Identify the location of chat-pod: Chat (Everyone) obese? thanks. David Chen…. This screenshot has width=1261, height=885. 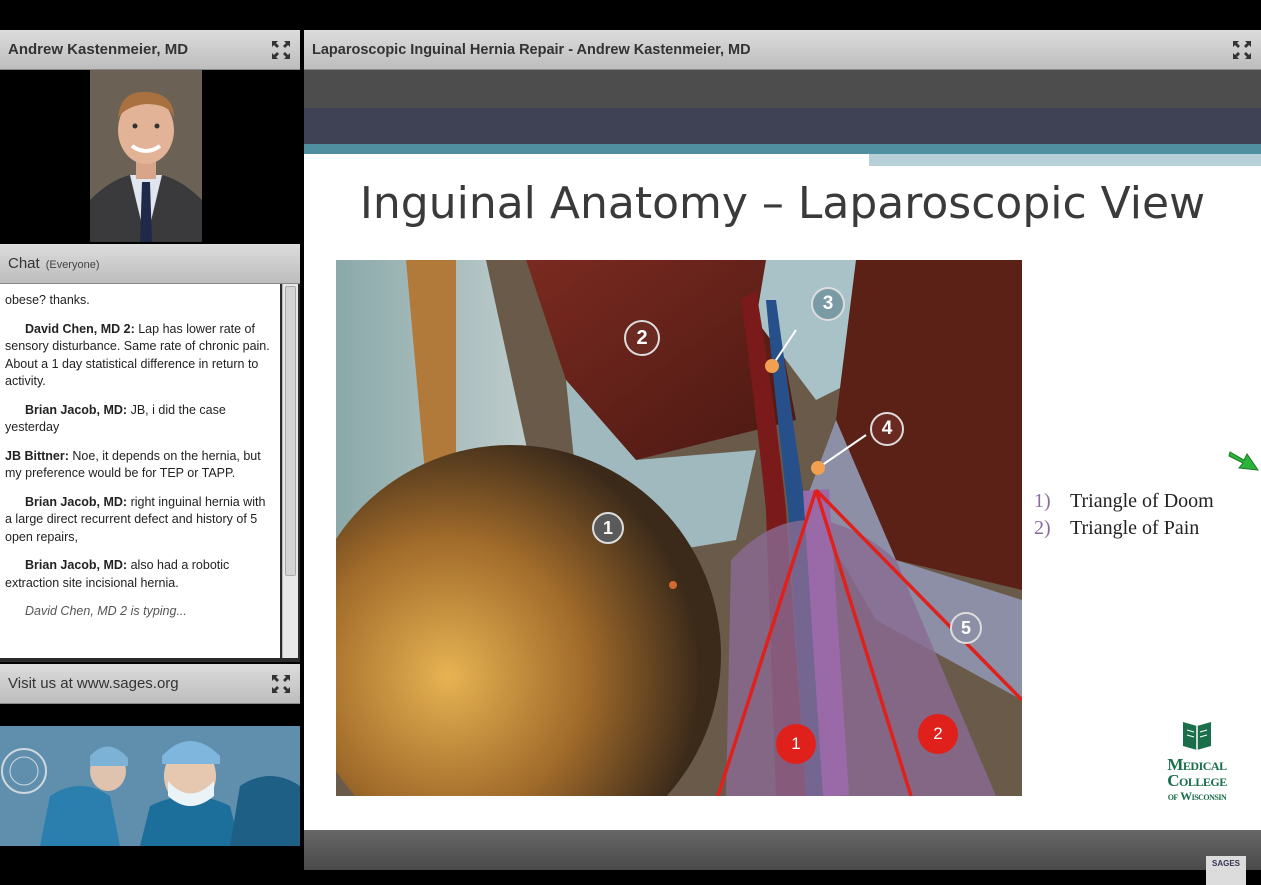
(150, 453).